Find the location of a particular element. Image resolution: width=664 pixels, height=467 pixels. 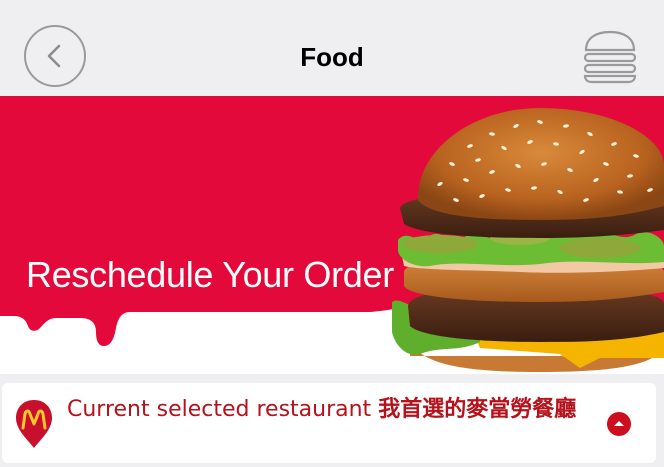

toggle-restaurant-button is located at coordinates (619, 424).